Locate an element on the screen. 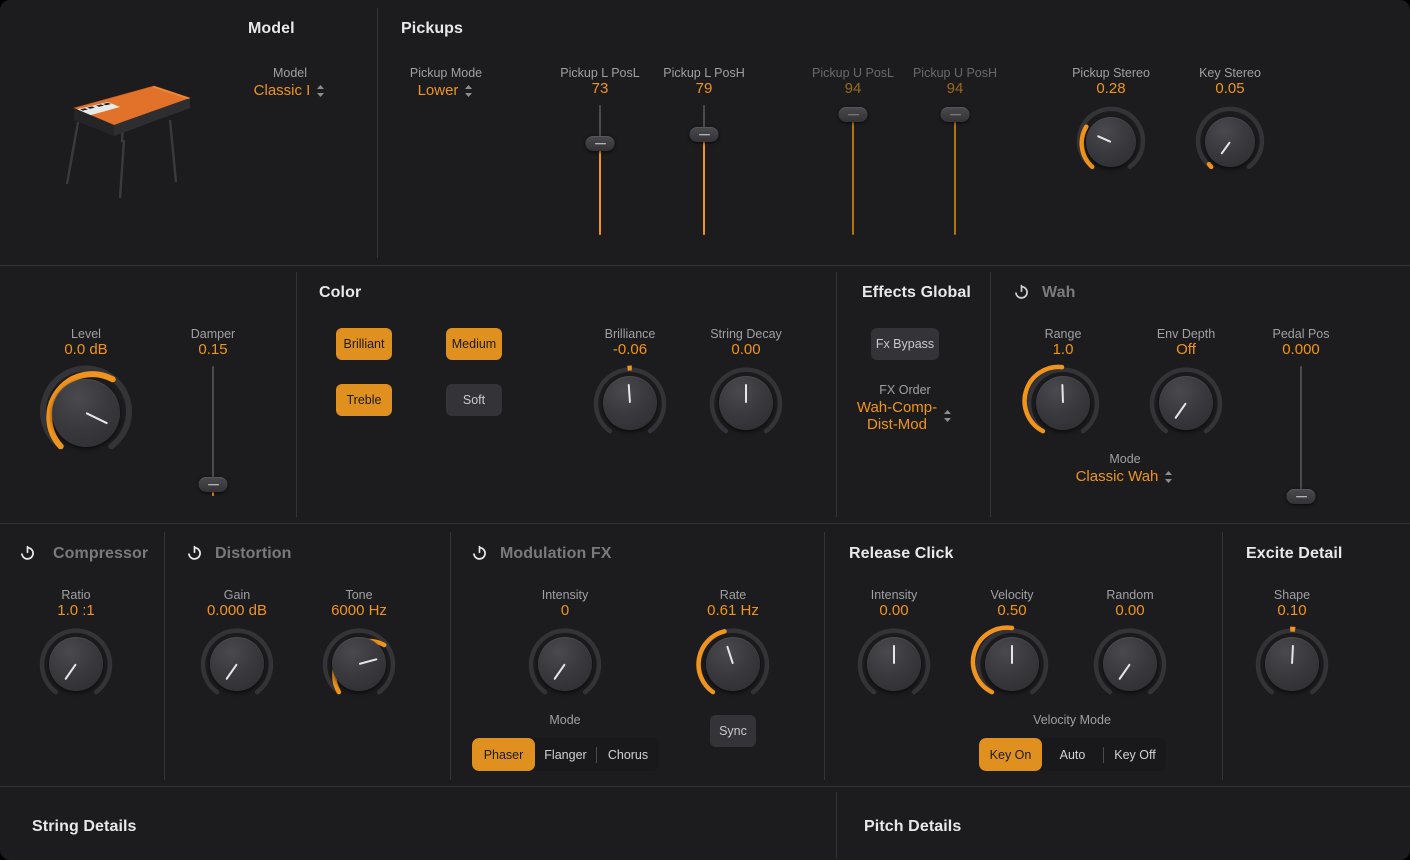 The height and width of the screenshot is (860, 1410). wah-pedal-pos-value: 0.000 is located at coordinates (1301, 349).